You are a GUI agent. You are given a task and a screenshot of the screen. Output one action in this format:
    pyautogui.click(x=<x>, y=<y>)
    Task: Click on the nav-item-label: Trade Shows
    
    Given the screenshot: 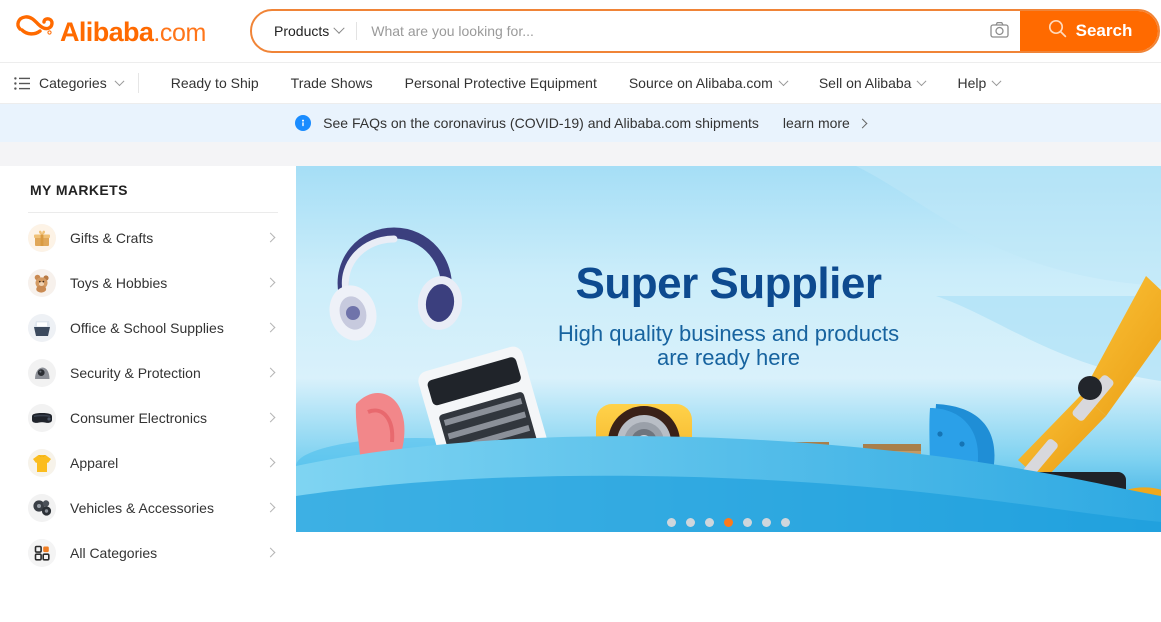 What is the action you would take?
    pyautogui.click(x=331, y=83)
    